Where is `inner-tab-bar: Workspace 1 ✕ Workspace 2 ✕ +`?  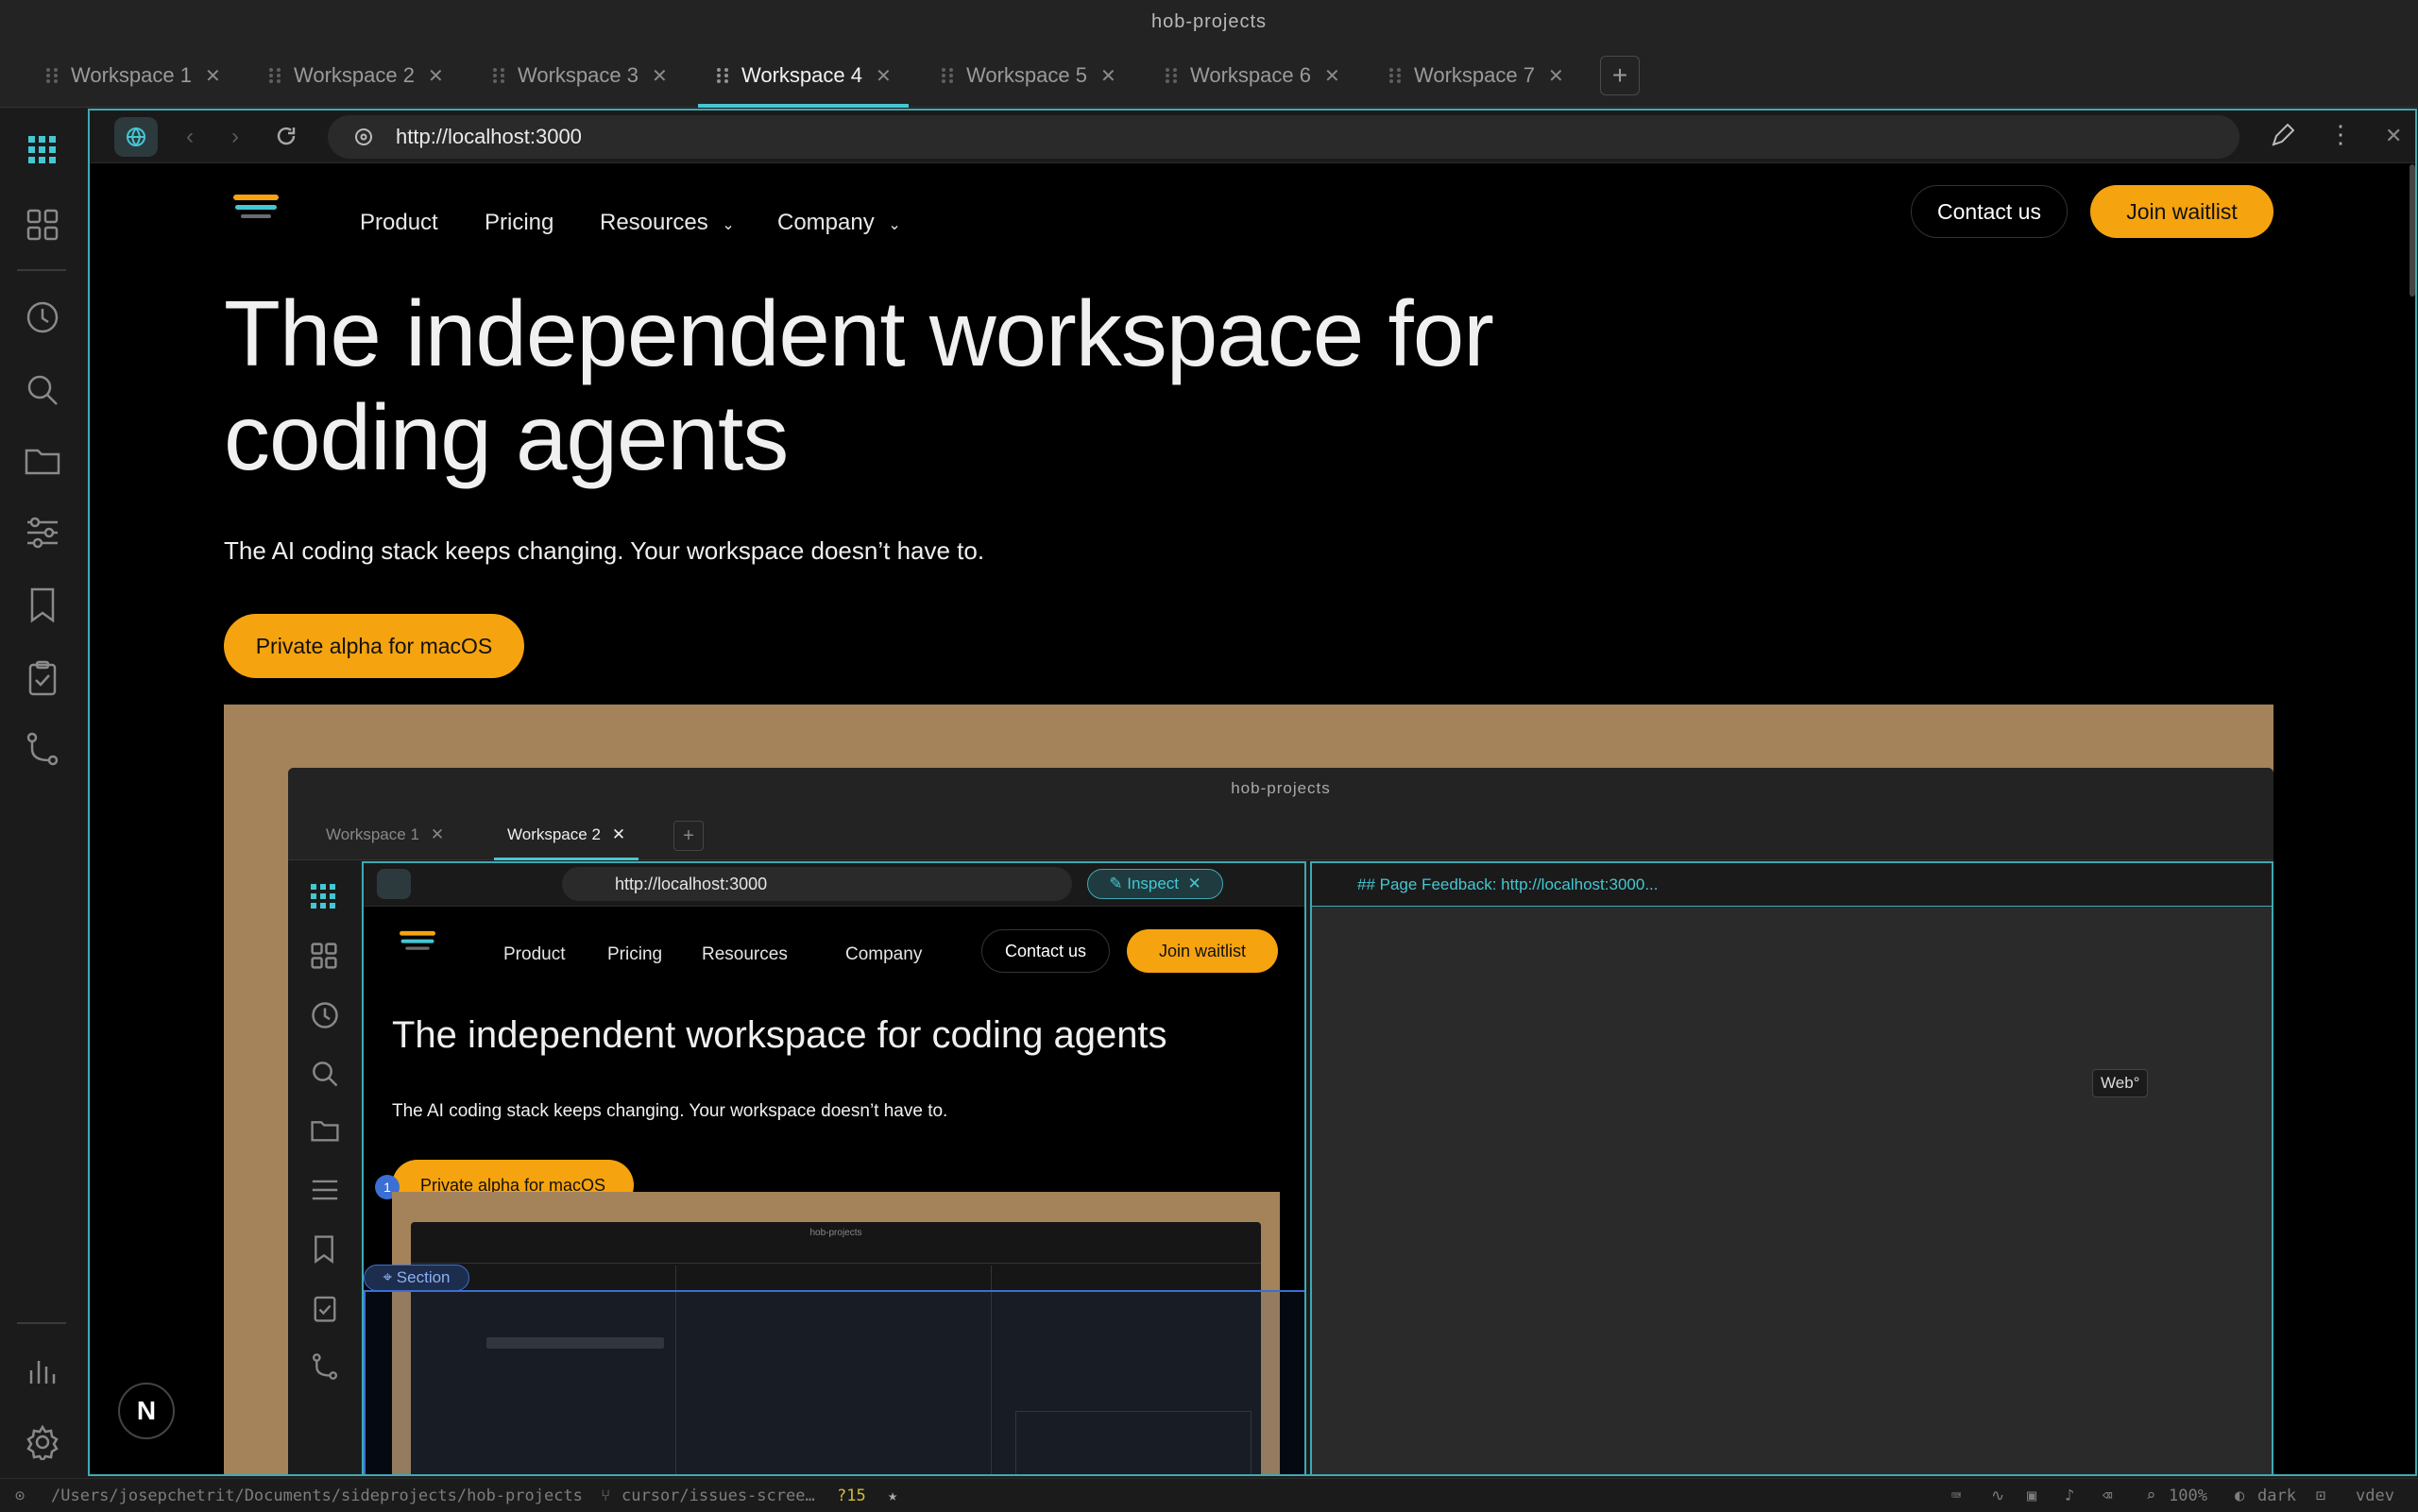 inner-tab-bar: Workspace 1 ✕ Workspace 2 ✕ + is located at coordinates (1280, 834).